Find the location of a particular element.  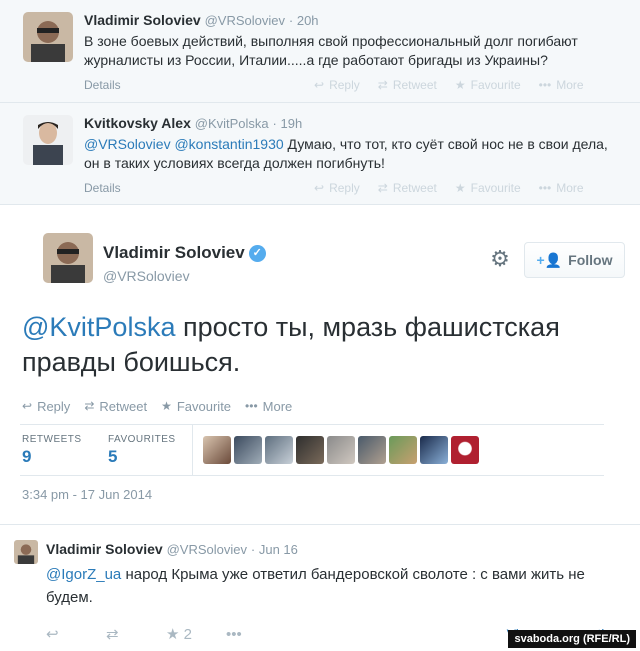

author-handle: @KvitPolska is located at coordinates (232, 123).